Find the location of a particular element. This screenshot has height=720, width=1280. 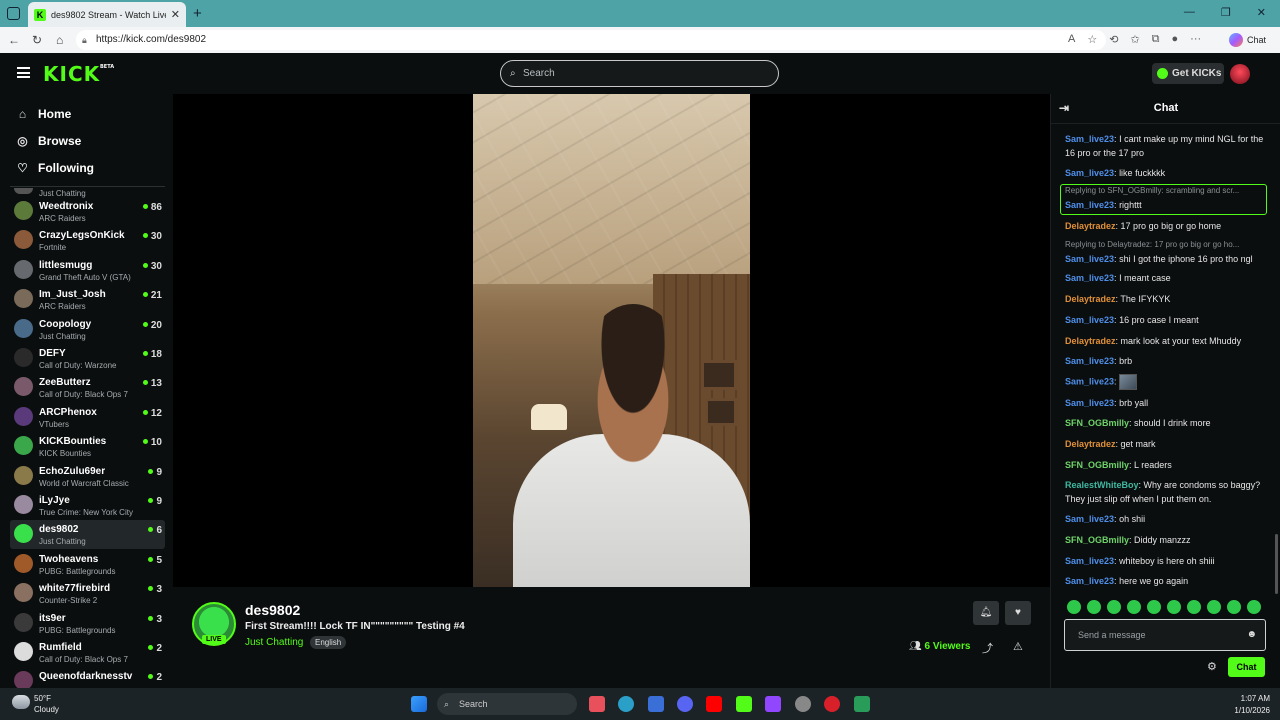

system-clock: 1:07 AM 1/10/2026 is located at coordinates (1252, 705).